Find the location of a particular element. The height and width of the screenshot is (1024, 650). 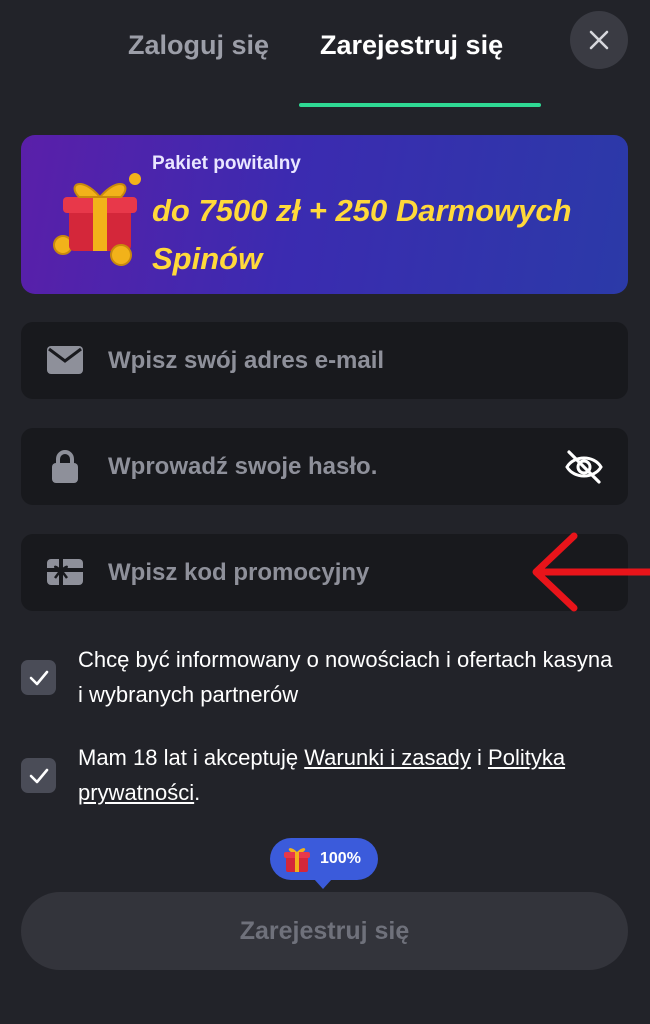

auth-tabs: Zaloguj się Zarejestruj się is located at coordinates (325, 54).